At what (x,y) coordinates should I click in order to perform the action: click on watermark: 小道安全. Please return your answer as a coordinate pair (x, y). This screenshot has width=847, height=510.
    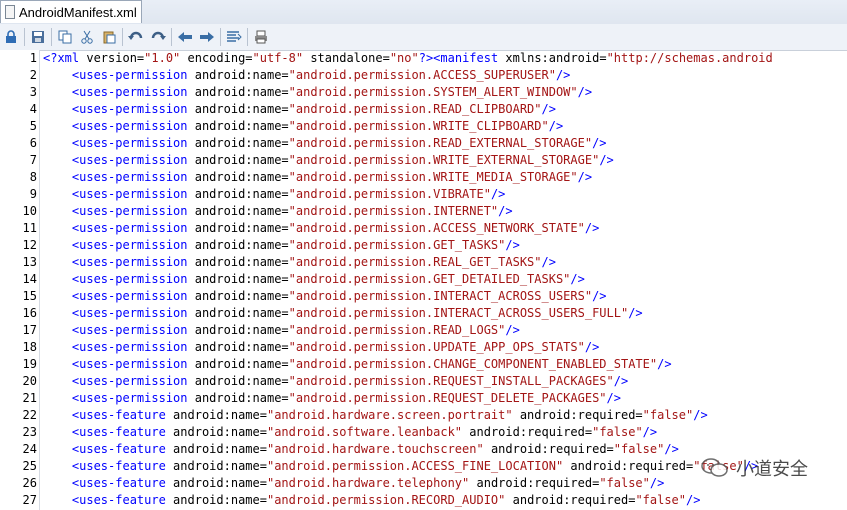
    Looking at the image, I should click on (770, 468).